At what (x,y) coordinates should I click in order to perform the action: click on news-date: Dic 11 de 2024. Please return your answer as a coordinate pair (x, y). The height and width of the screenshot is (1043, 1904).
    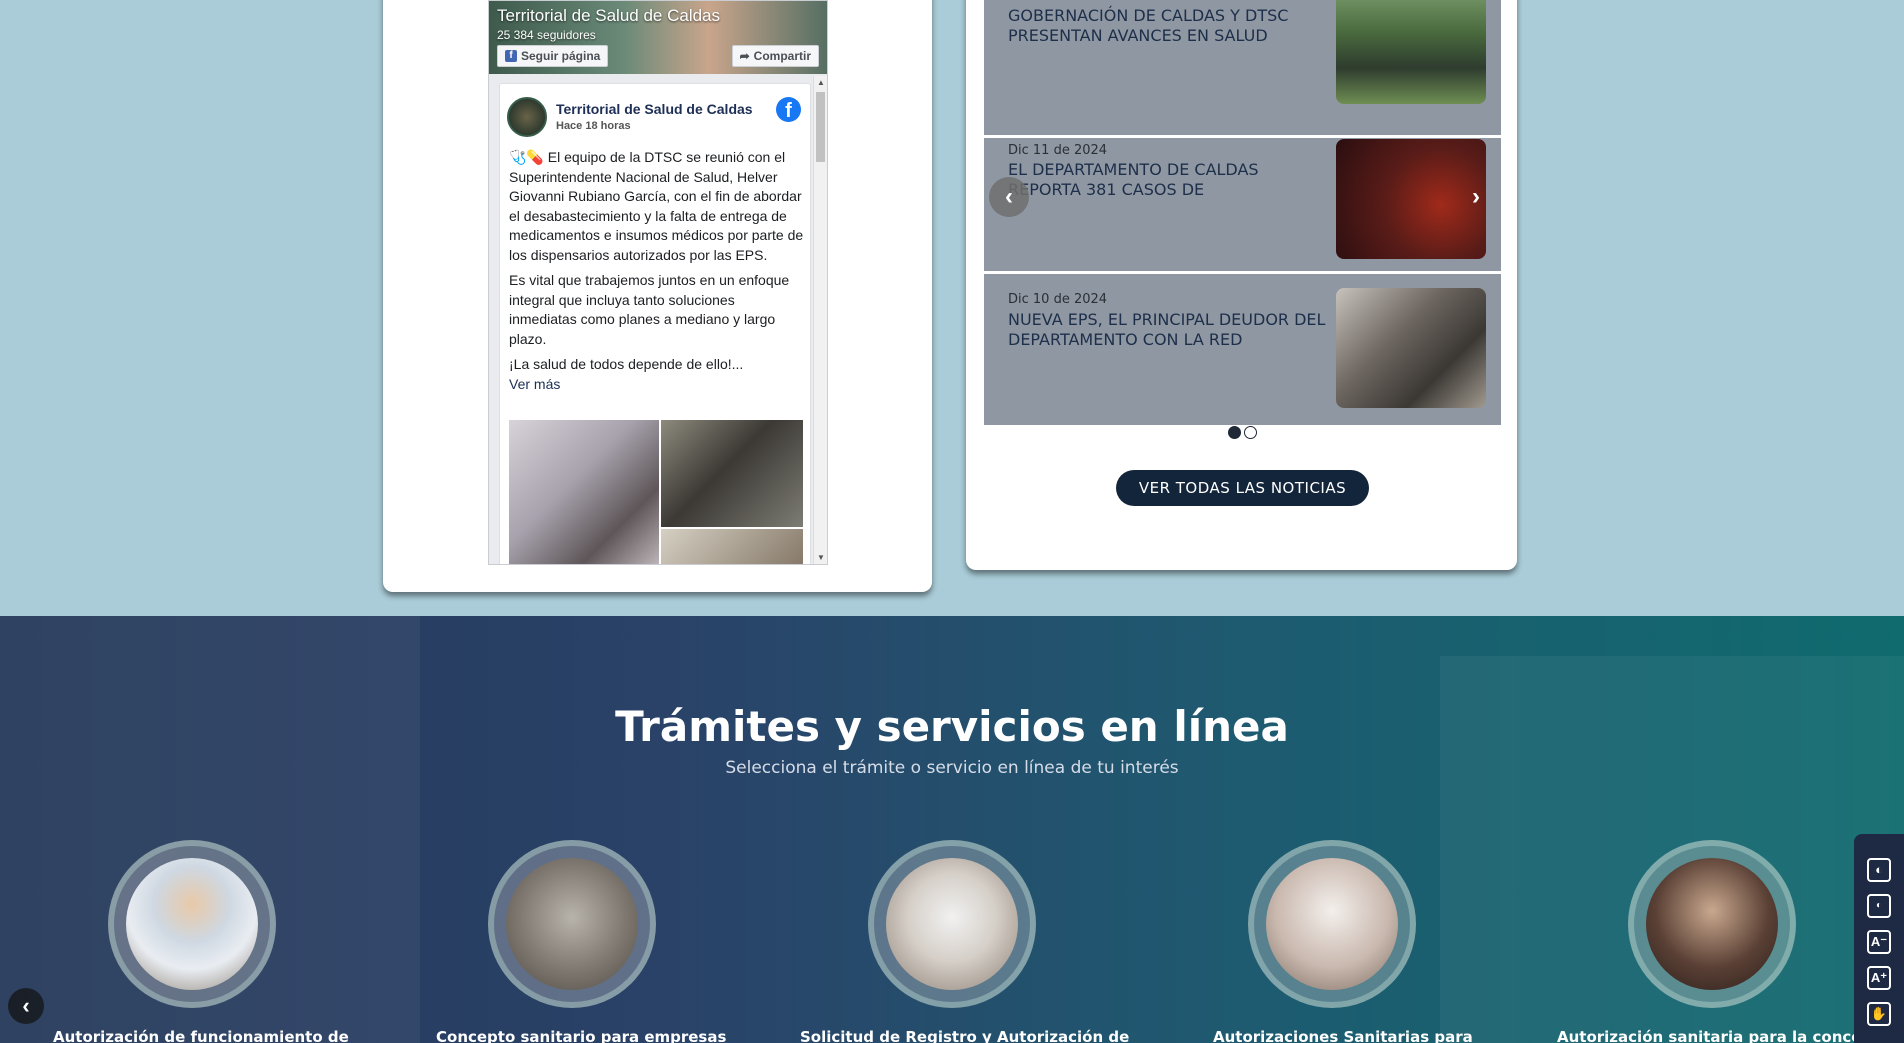
    Looking at the image, I should click on (1058, 150).